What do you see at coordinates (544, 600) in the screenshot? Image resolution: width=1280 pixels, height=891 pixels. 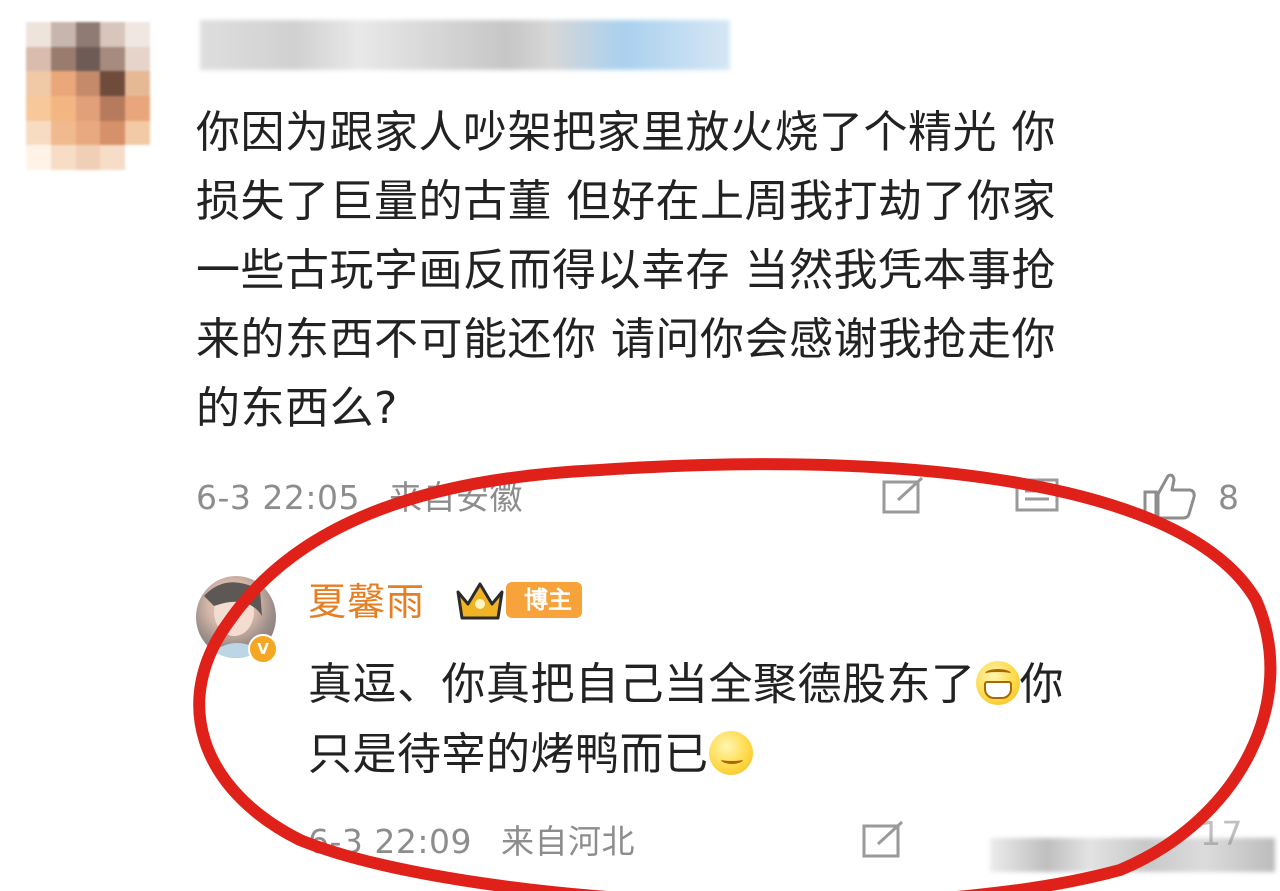 I see `host-badge: 博主` at bounding box center [544, 600].